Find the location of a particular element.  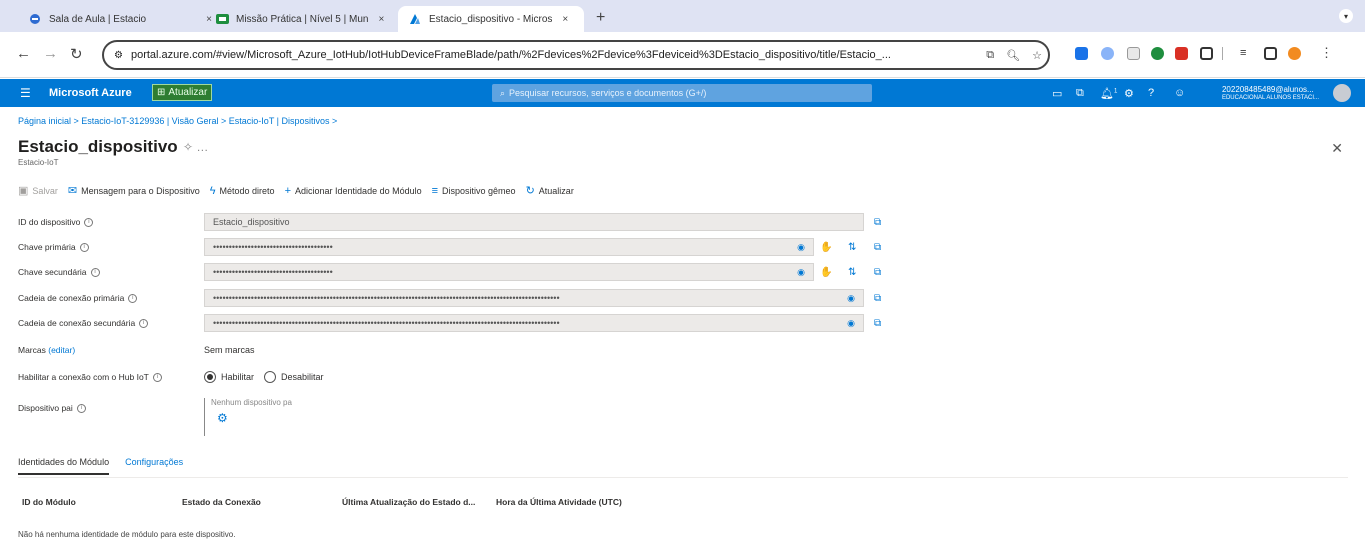

browser-tab-missao-pratica: Missão Prática | Nível 5 | Mun × is located at coordinates (299, 19).